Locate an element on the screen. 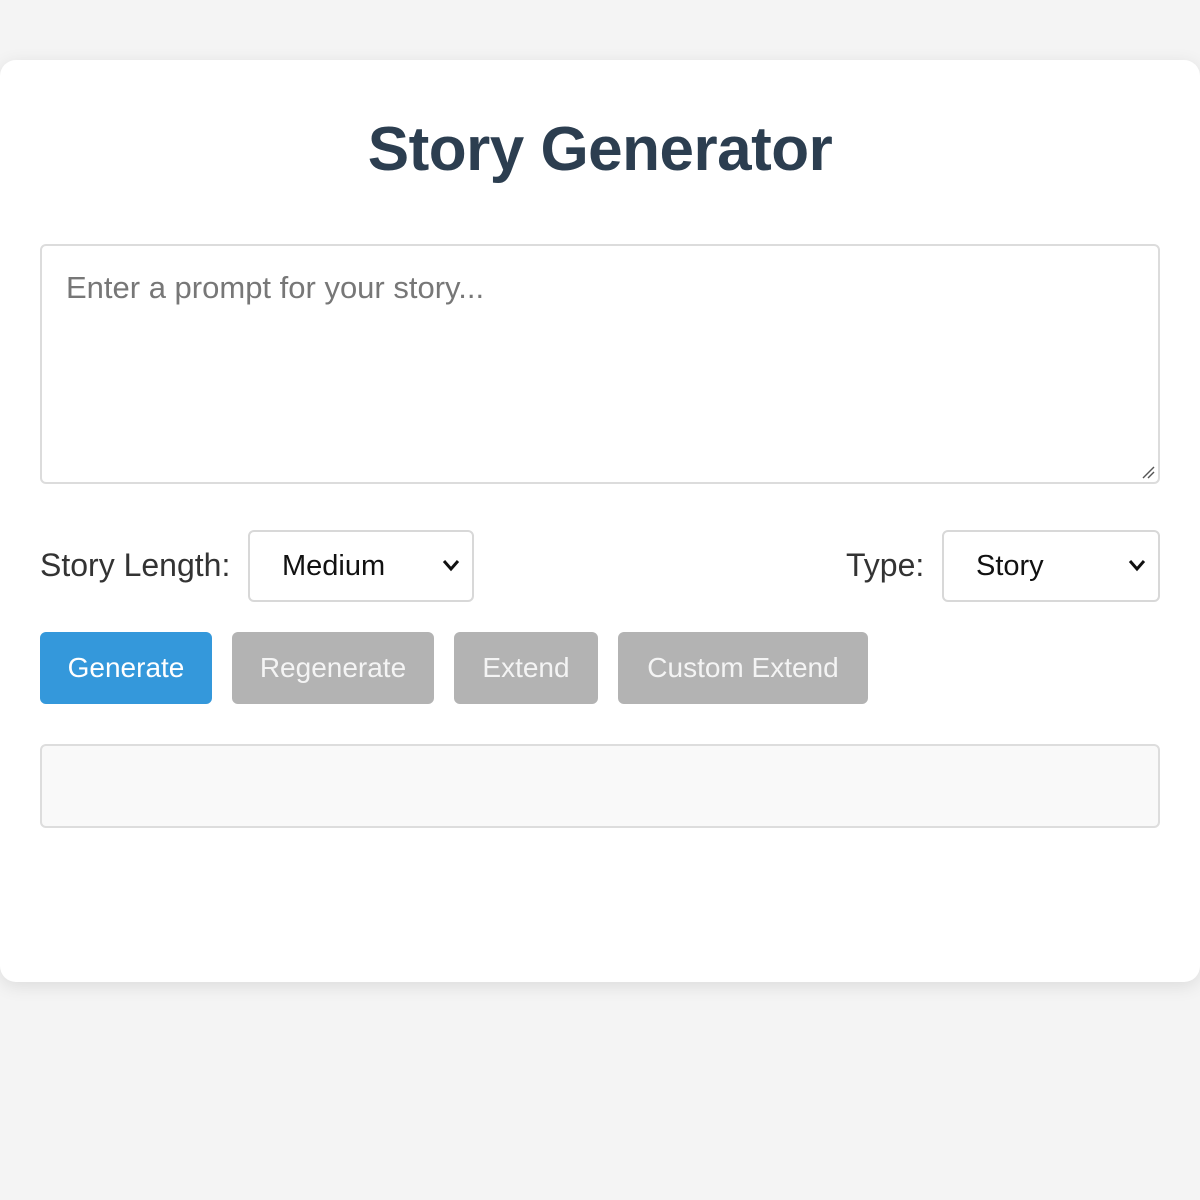 This screenshot has height=1200, width=1200. story-length-select: Medium is located at coordinates (361, 566).